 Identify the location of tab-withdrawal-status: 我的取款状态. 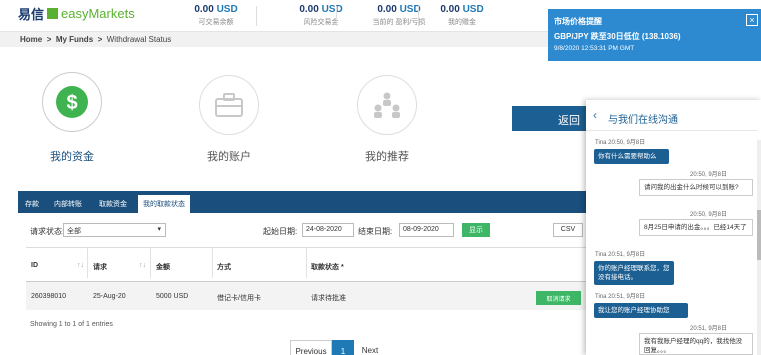
(164, 204).